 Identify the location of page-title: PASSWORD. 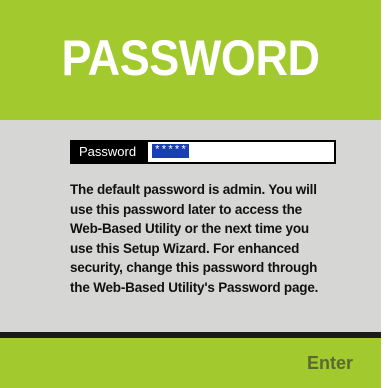
(190, 58).